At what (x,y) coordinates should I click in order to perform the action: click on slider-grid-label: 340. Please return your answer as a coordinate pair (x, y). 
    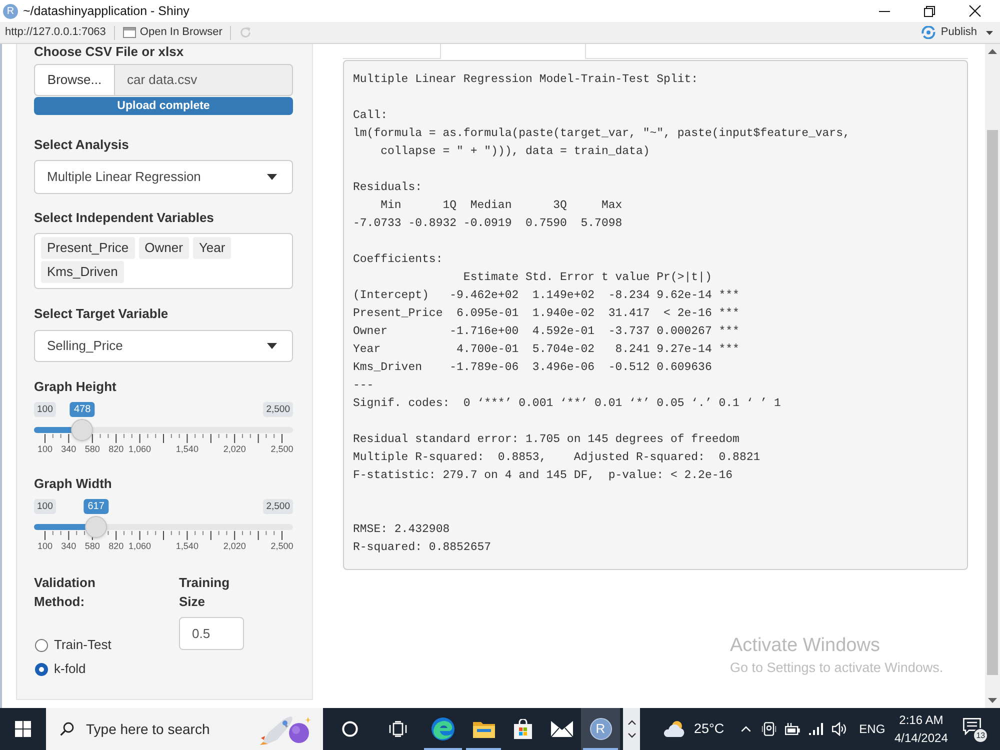
    Looking at the image, I should click on (68, 449).